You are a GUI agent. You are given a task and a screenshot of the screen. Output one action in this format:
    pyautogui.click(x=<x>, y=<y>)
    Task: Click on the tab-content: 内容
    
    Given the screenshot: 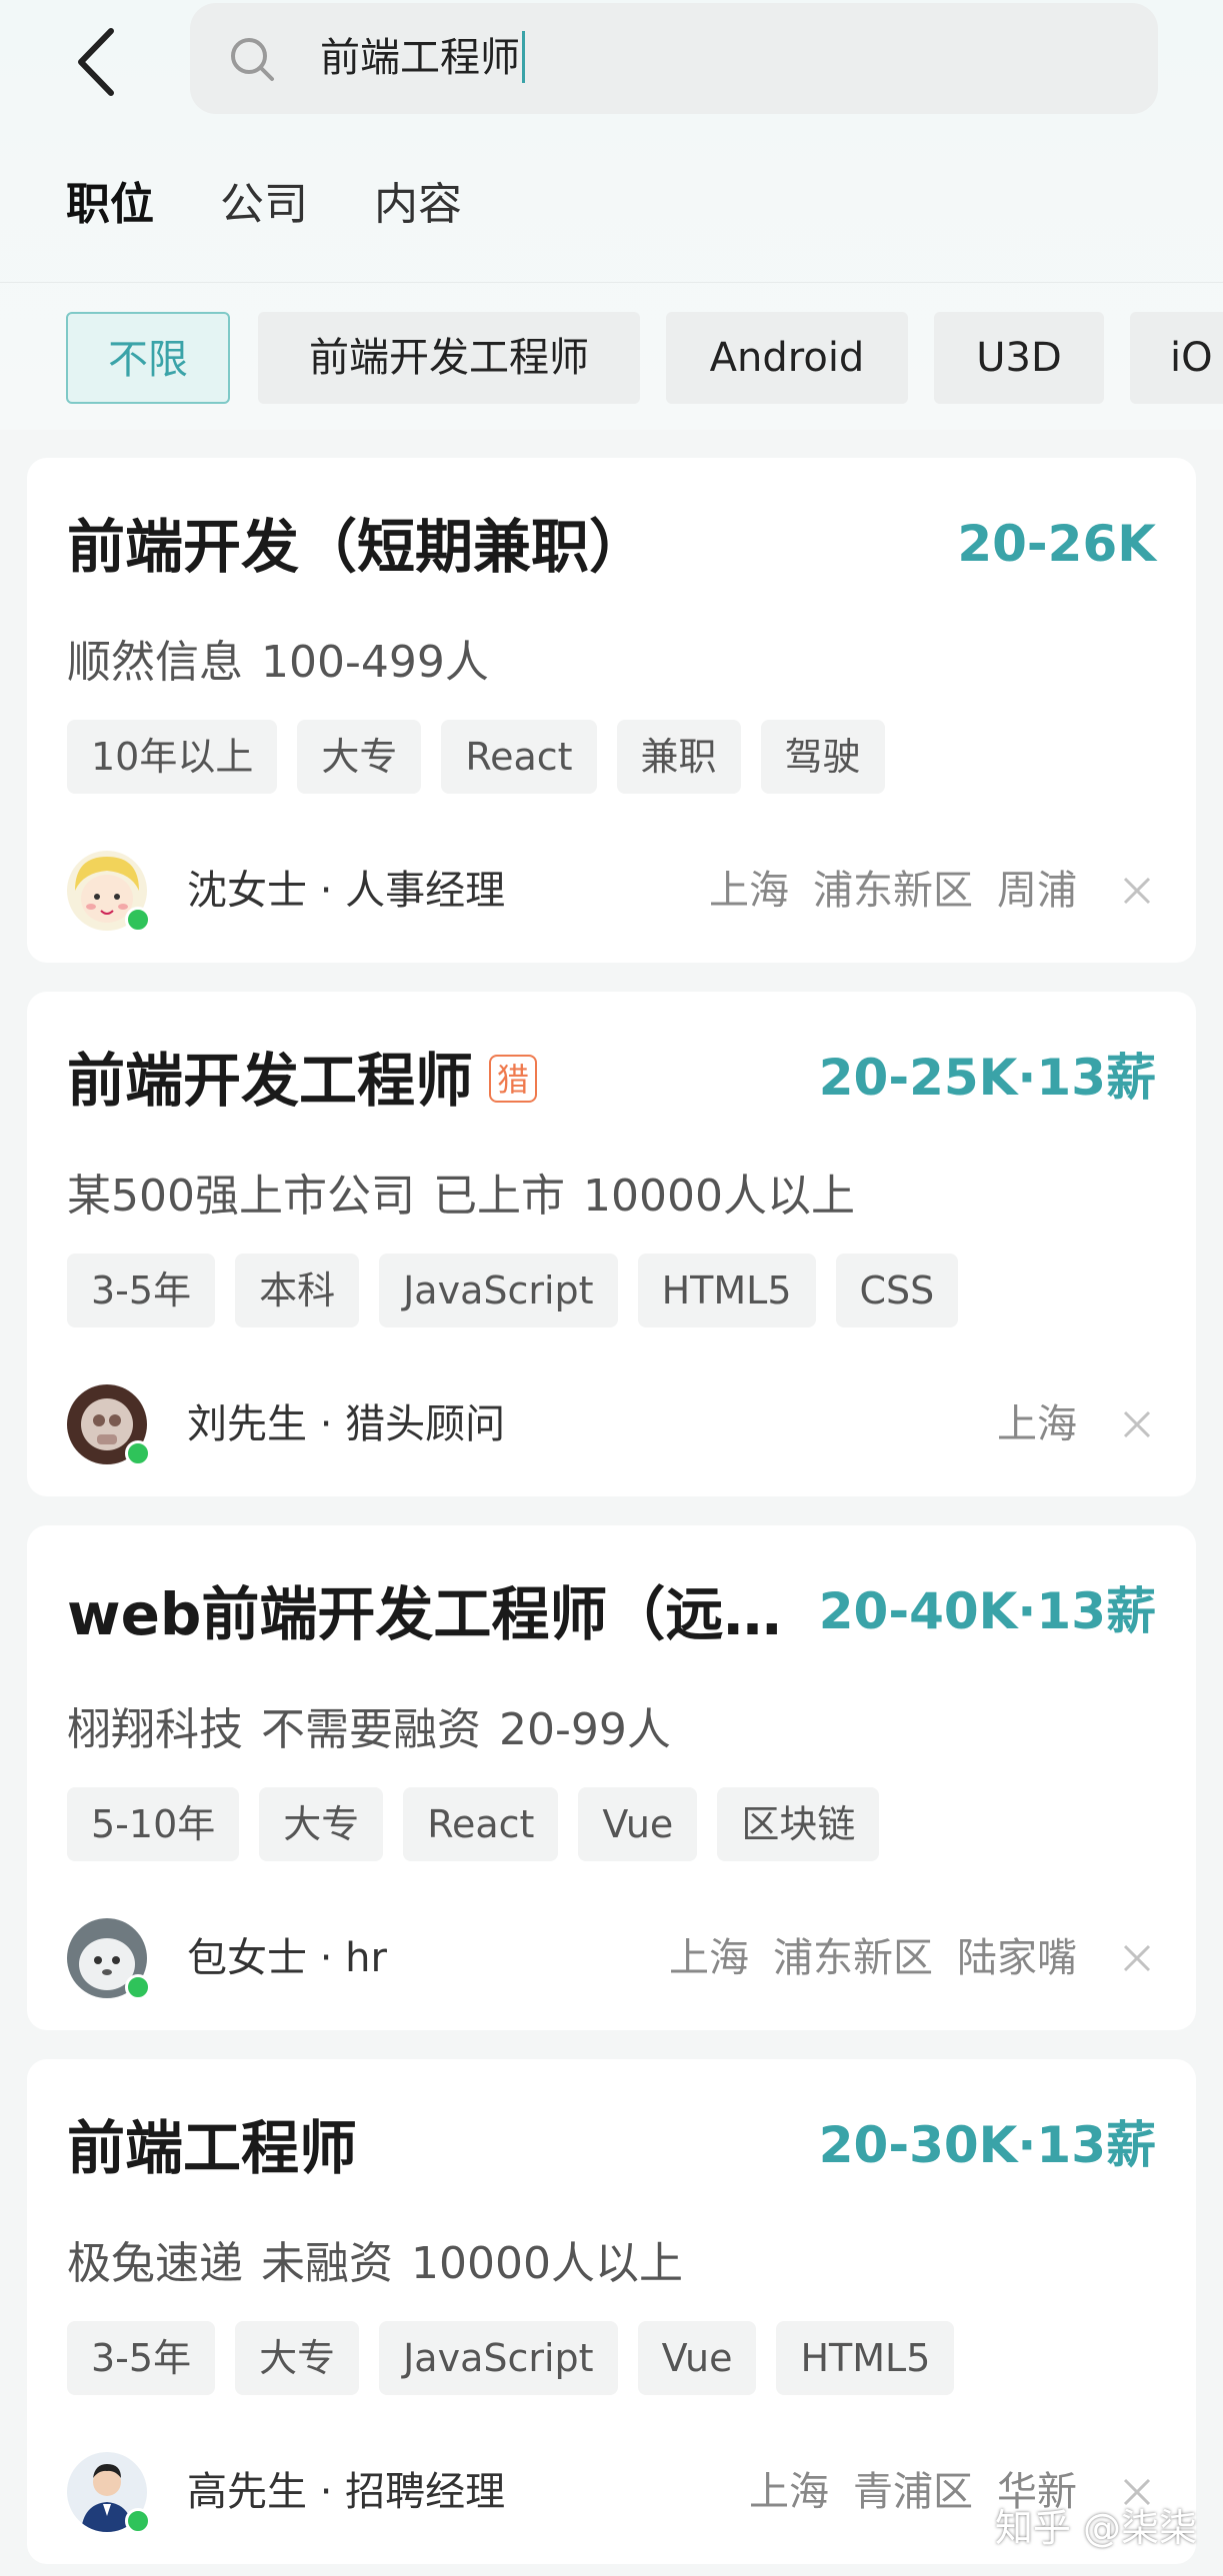 What is the action you would take?
    pyautogui.click(x=418, y=205)
    